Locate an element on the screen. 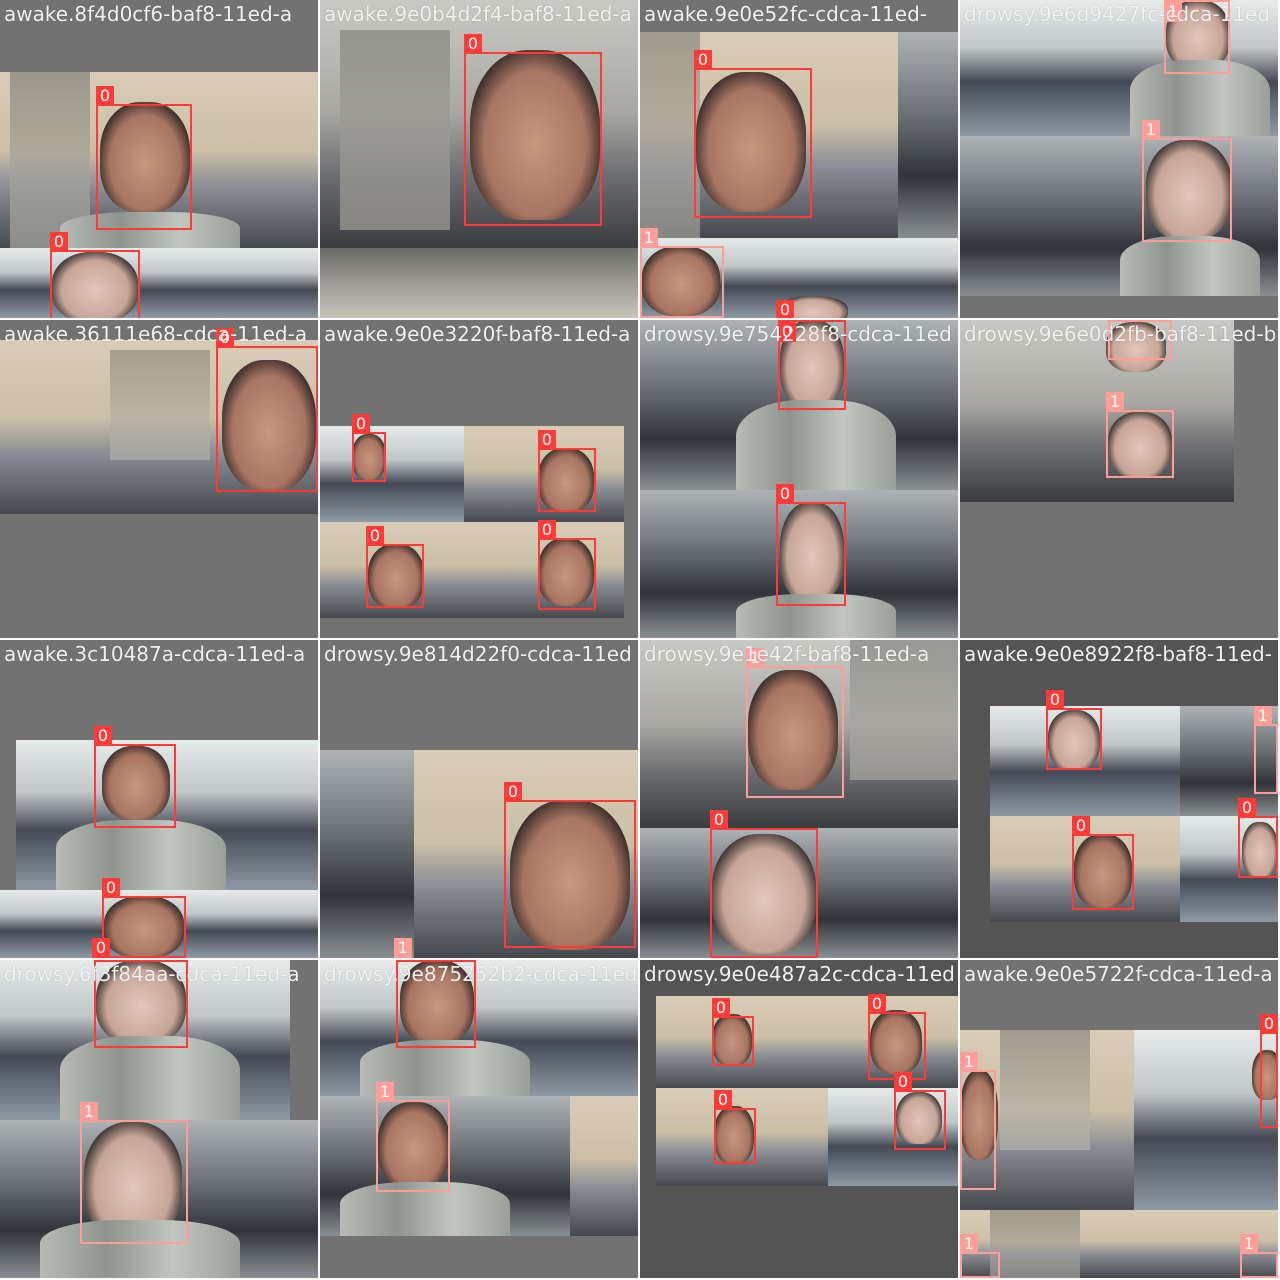 Image resolution: width=1280 pixels, height=1280 pixels. image-filename: awake.3c10487a-cdca-11ed-a is located at coordinates (155, 654).